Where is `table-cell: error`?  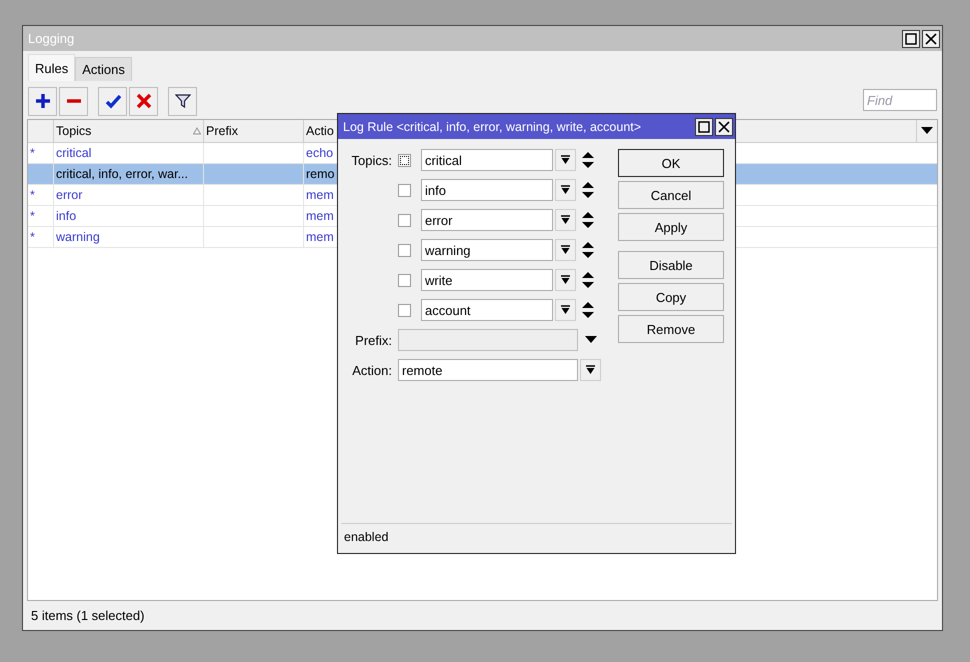 table-cell: error is located at coordinates (69, 195).